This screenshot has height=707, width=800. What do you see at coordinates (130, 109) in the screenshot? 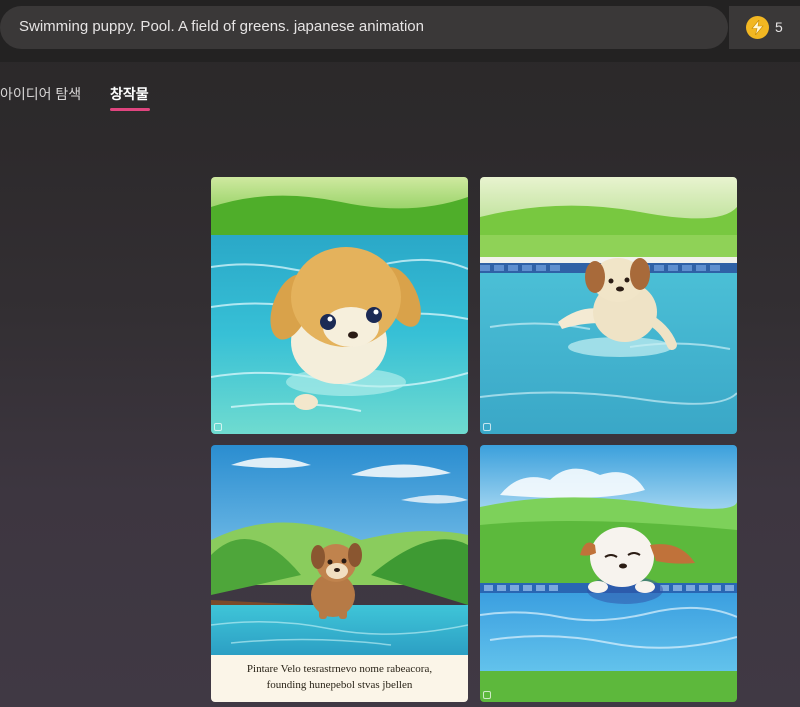
I see `active-tab-indicator` at bounding box center [130, 109].